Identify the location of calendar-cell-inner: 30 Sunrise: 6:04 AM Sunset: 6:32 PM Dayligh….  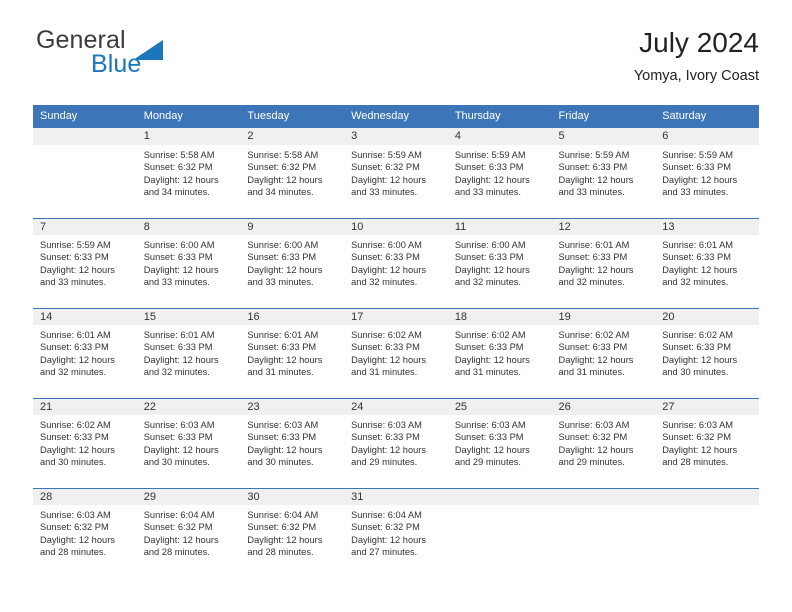
(292, 533).